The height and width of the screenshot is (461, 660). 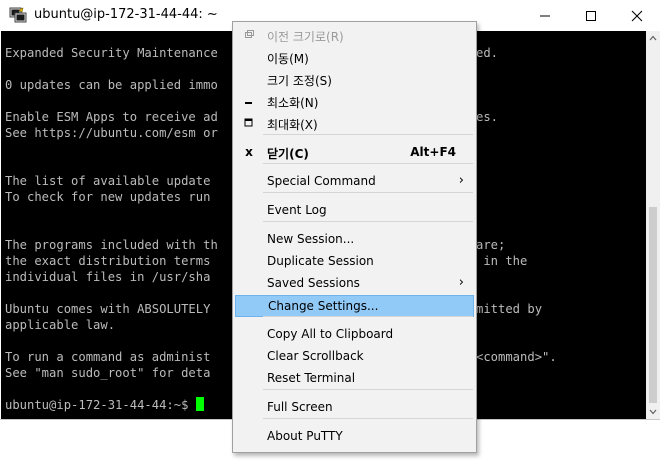 I want to click on vertical-scrollbar, so click(x=653, y=225).